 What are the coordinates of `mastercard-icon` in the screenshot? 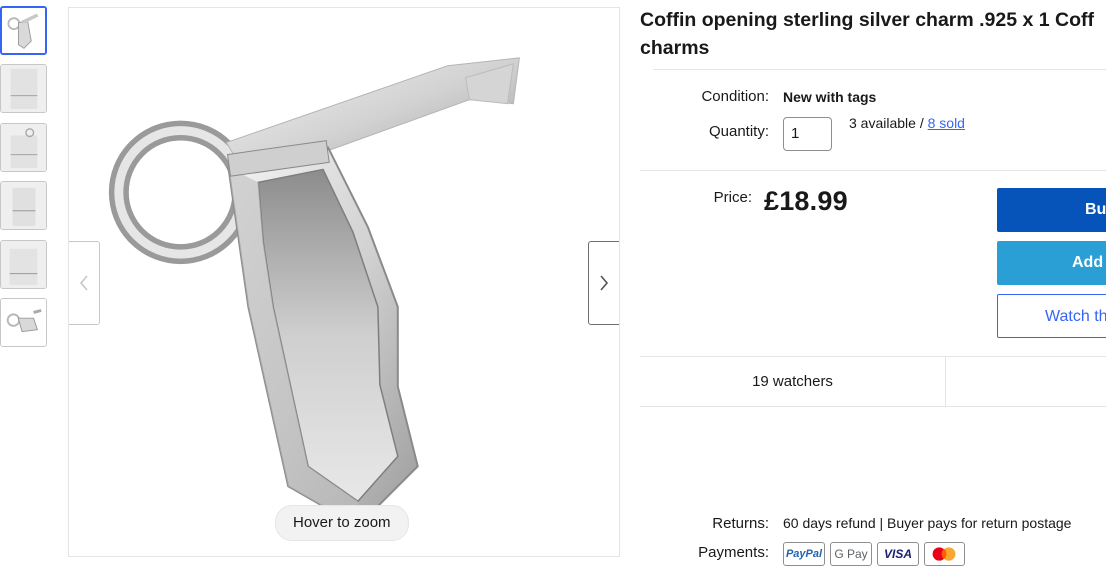 It's located at (944, 554).